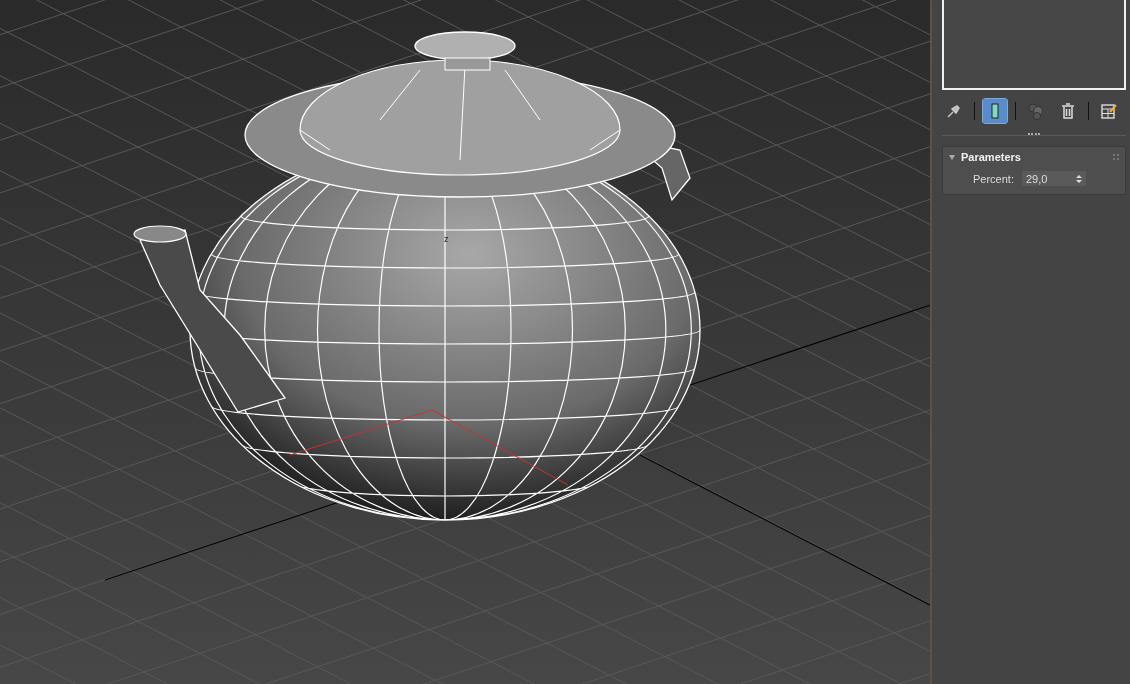  I want to click on spinner-field: 29,0, so click(1053, 178).